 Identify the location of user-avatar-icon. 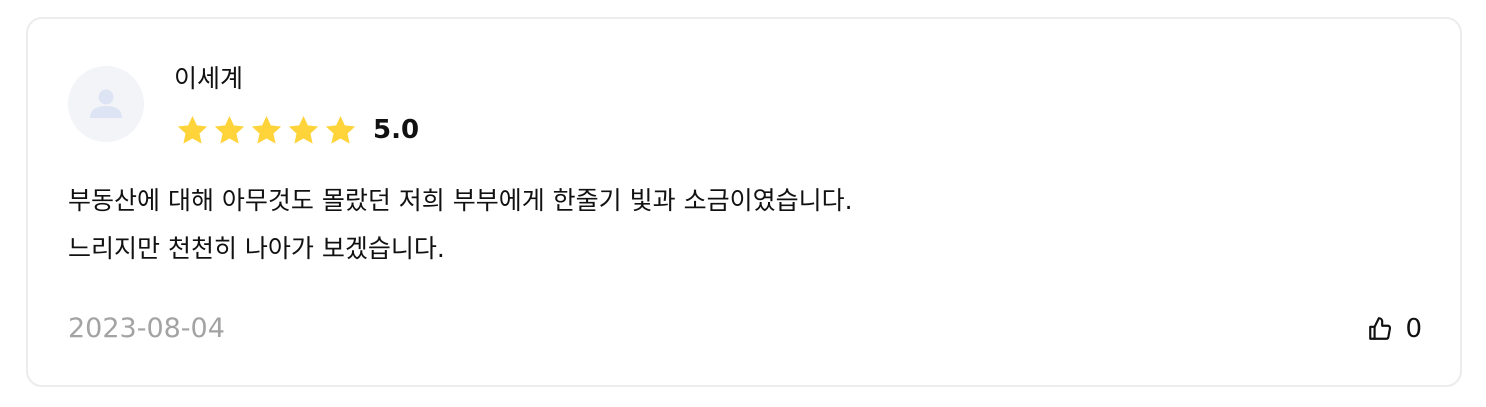
(106, 103).